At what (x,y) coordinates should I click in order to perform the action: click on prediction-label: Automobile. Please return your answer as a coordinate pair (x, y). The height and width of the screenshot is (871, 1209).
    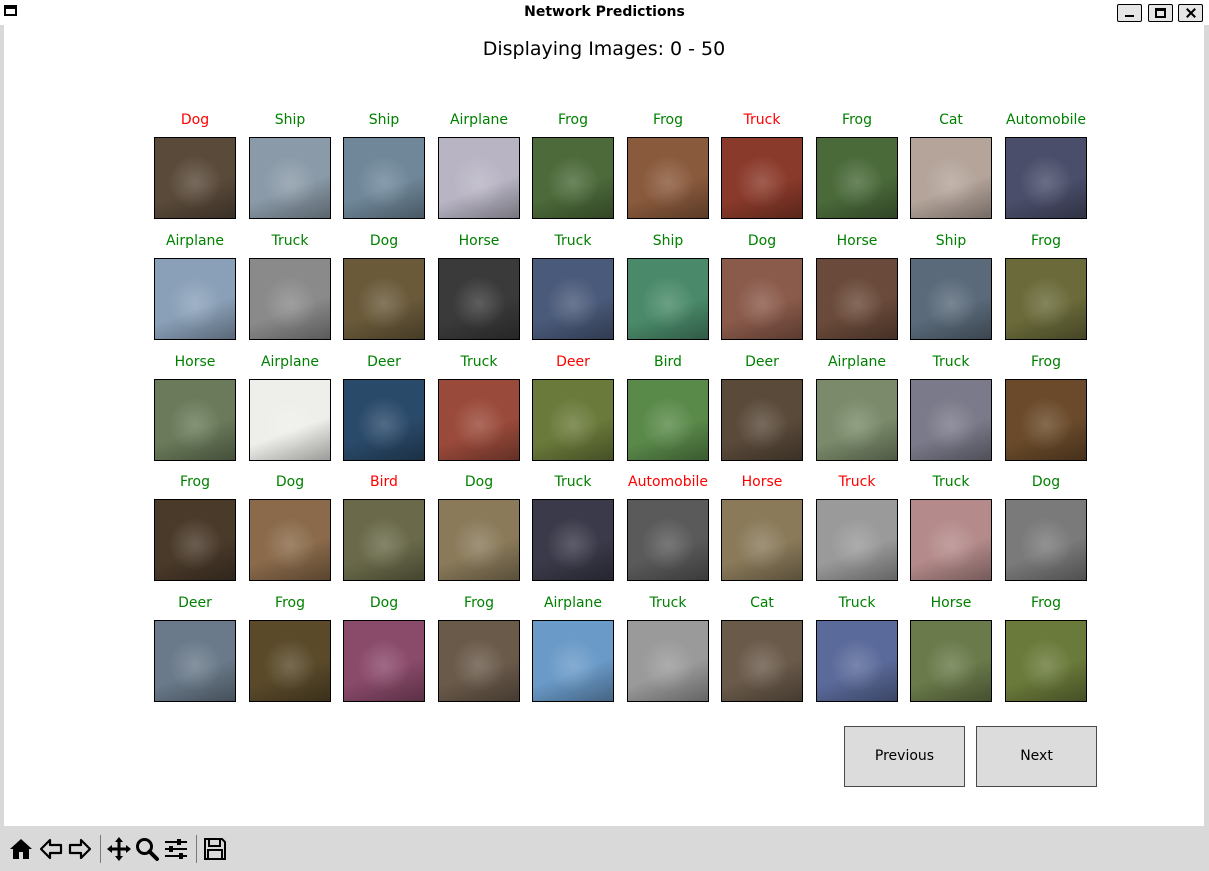
    Looking at the image, I should click on (1046, 120).